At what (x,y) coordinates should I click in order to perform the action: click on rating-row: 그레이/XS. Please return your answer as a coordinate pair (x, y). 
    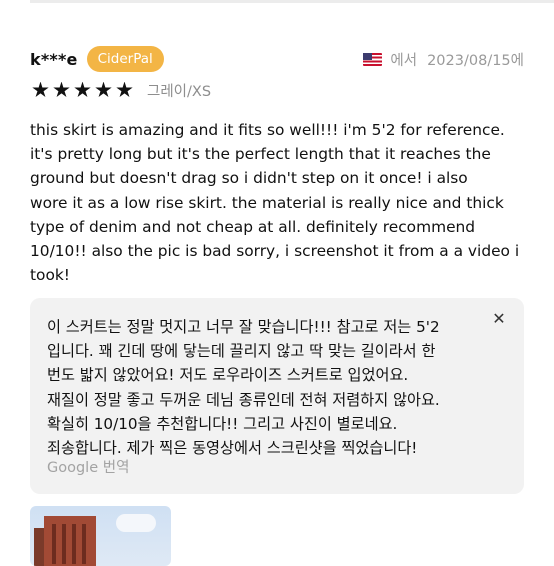
    Looking at the image, I should click on (121, 90).